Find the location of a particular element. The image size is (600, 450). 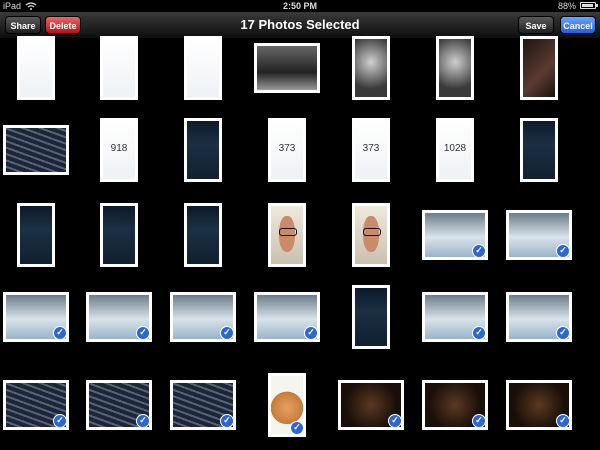

status-bar: iPad 2:50 PM 88% is located at coordinates (300, 6).